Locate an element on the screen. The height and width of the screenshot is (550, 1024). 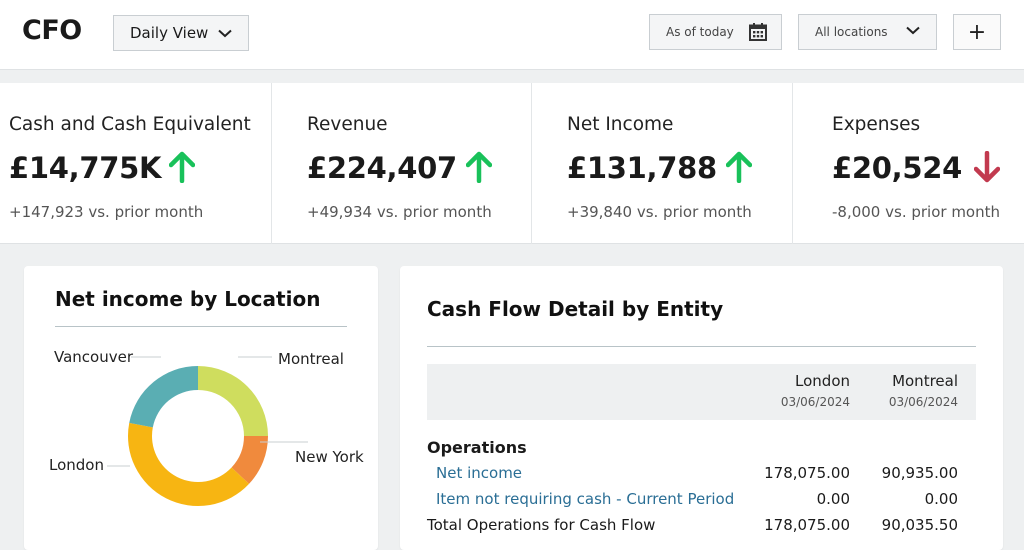
cell-london: 0.00 is located at coordinates (833, 499).